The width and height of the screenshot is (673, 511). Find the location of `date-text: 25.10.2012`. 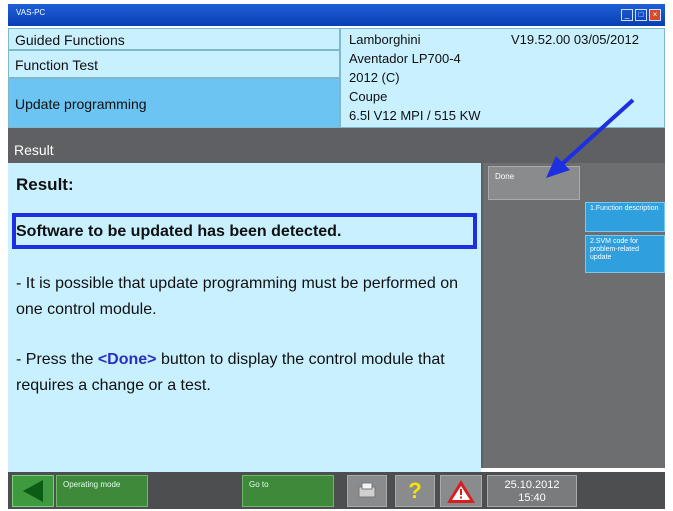

date-text: 25.10.2012 is located at coordinates (532, 485).